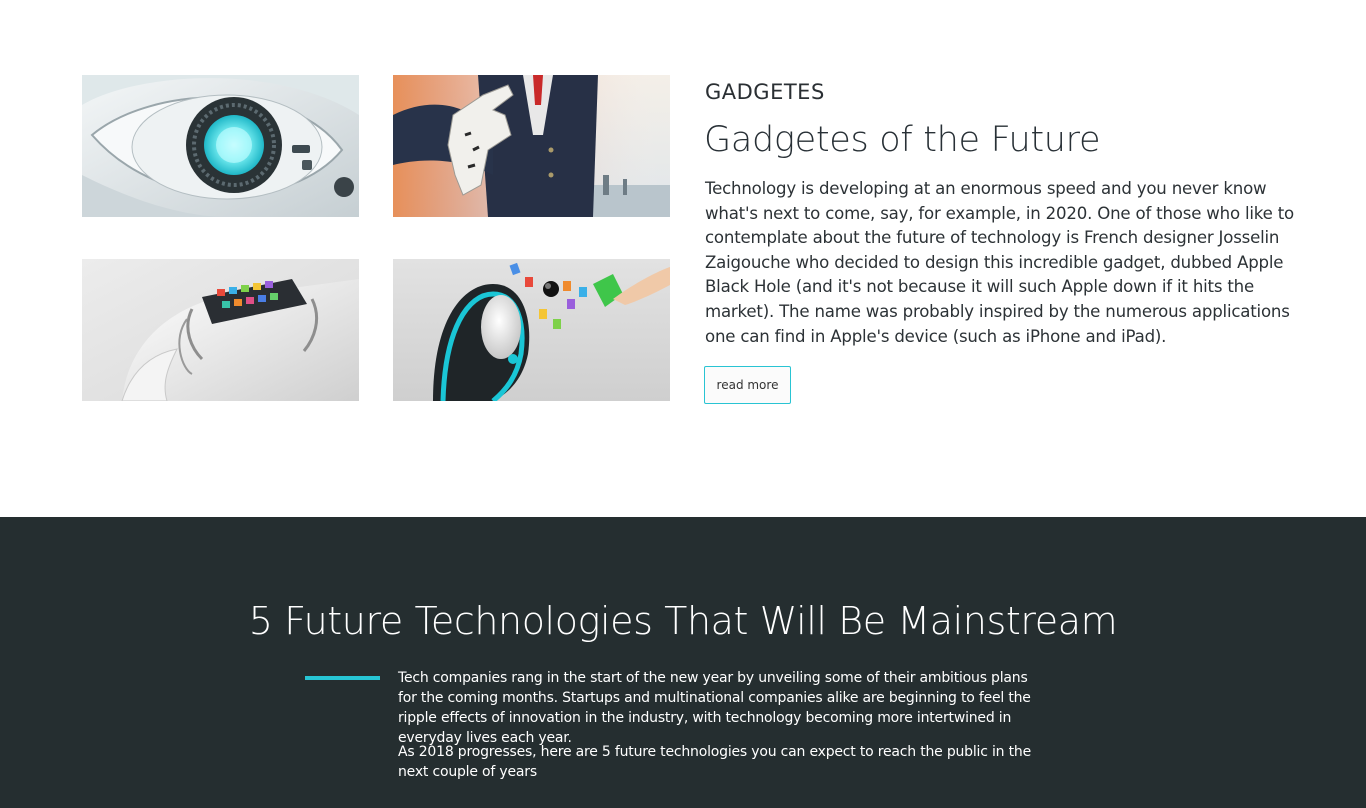 Image resolution: width=1366 pixels, height=808 pixels. What do you see at coordinates (747, 385) in the screenshot?
I see `read-more-button: read more` at bounding box center [747, 385].